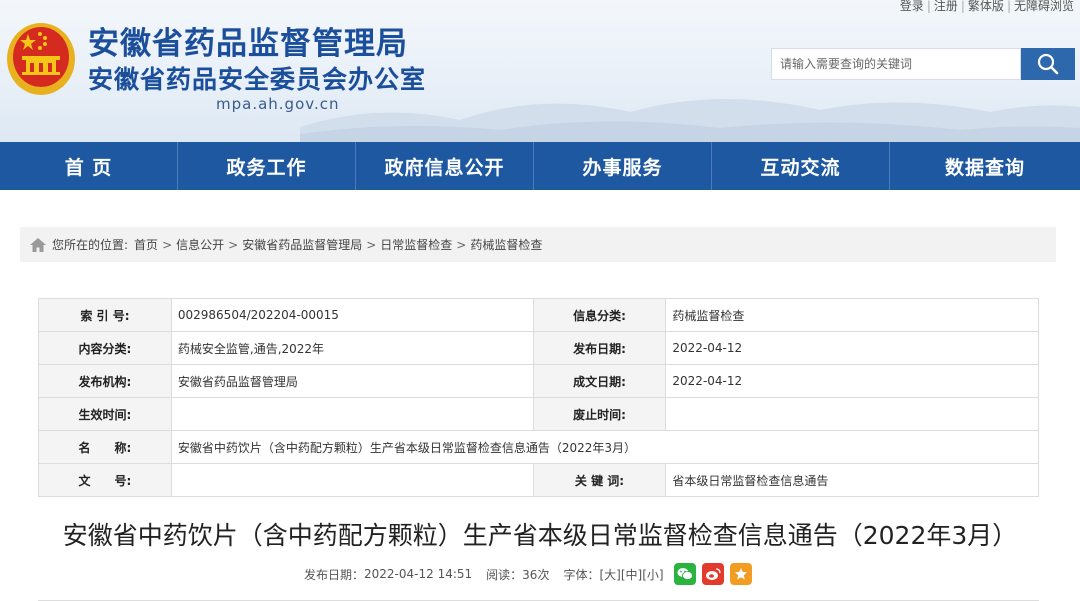 This screenshot has width=1080, height=601. I want to click on nav-item-data-query: 数据查询, so click(985, 166).